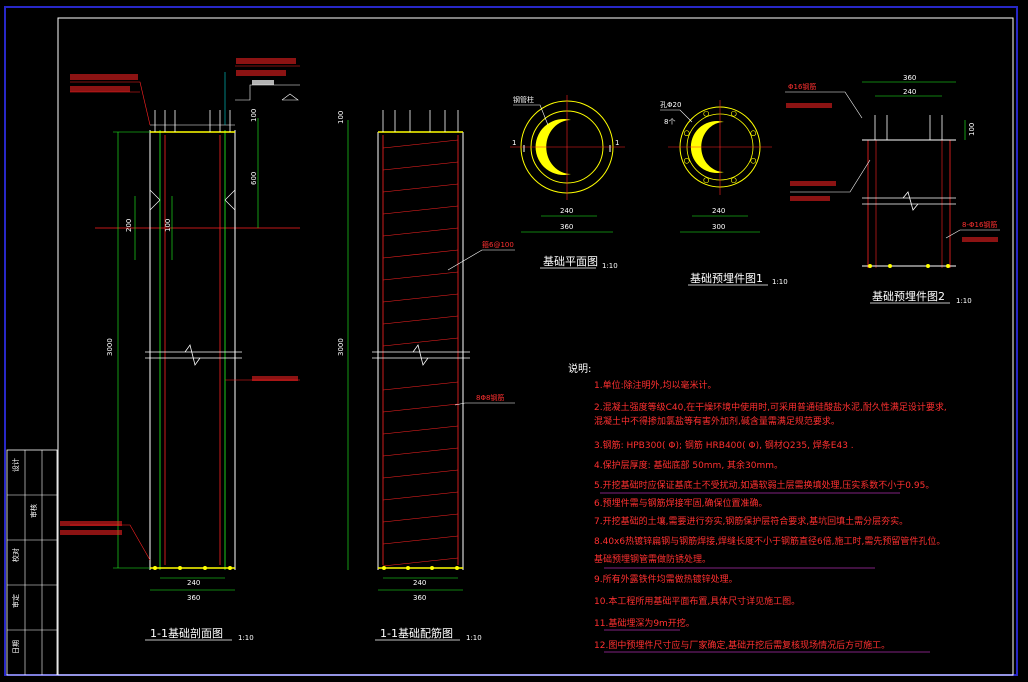 The width and height of the screenshot is (1028, 682). What do you see at coordinates (33, 511) in the screenshot?
I see `title-block-cell-2: 审核` at bounding box center [33, 511].